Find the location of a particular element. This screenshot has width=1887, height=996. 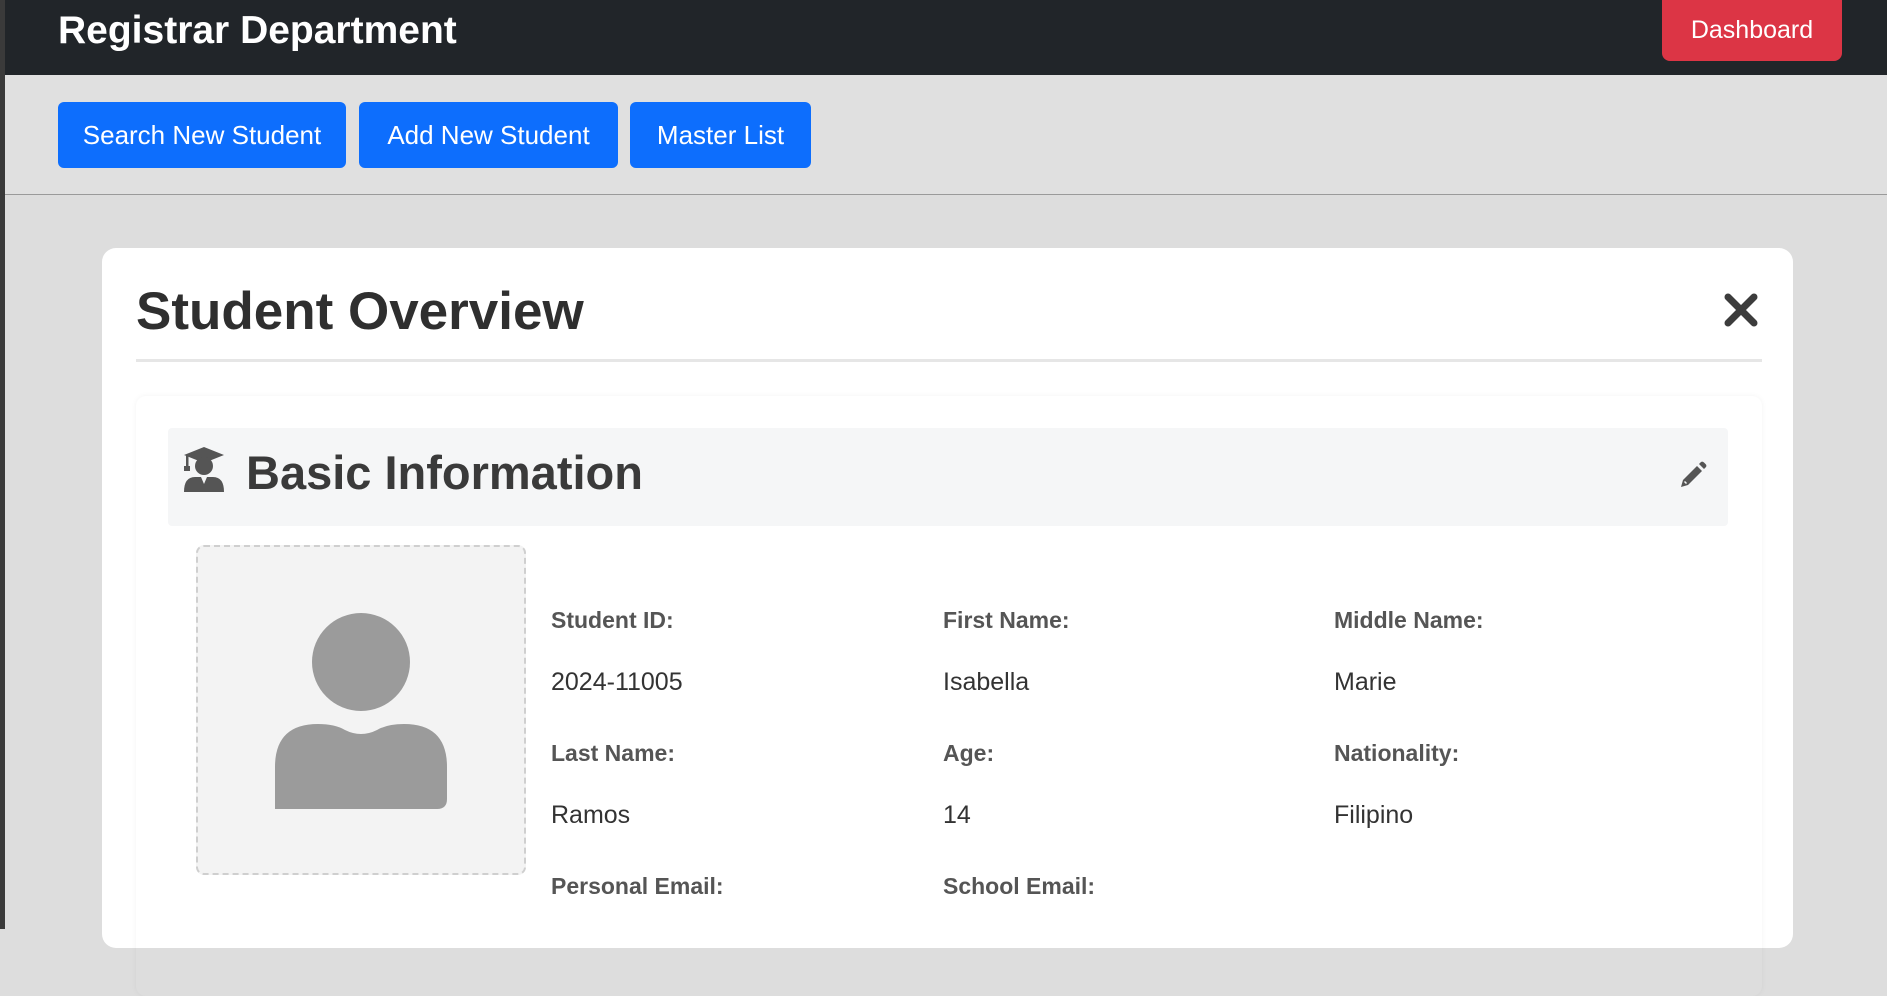

add-new-student-button: Add New Student is located at coordinates (488, 135).